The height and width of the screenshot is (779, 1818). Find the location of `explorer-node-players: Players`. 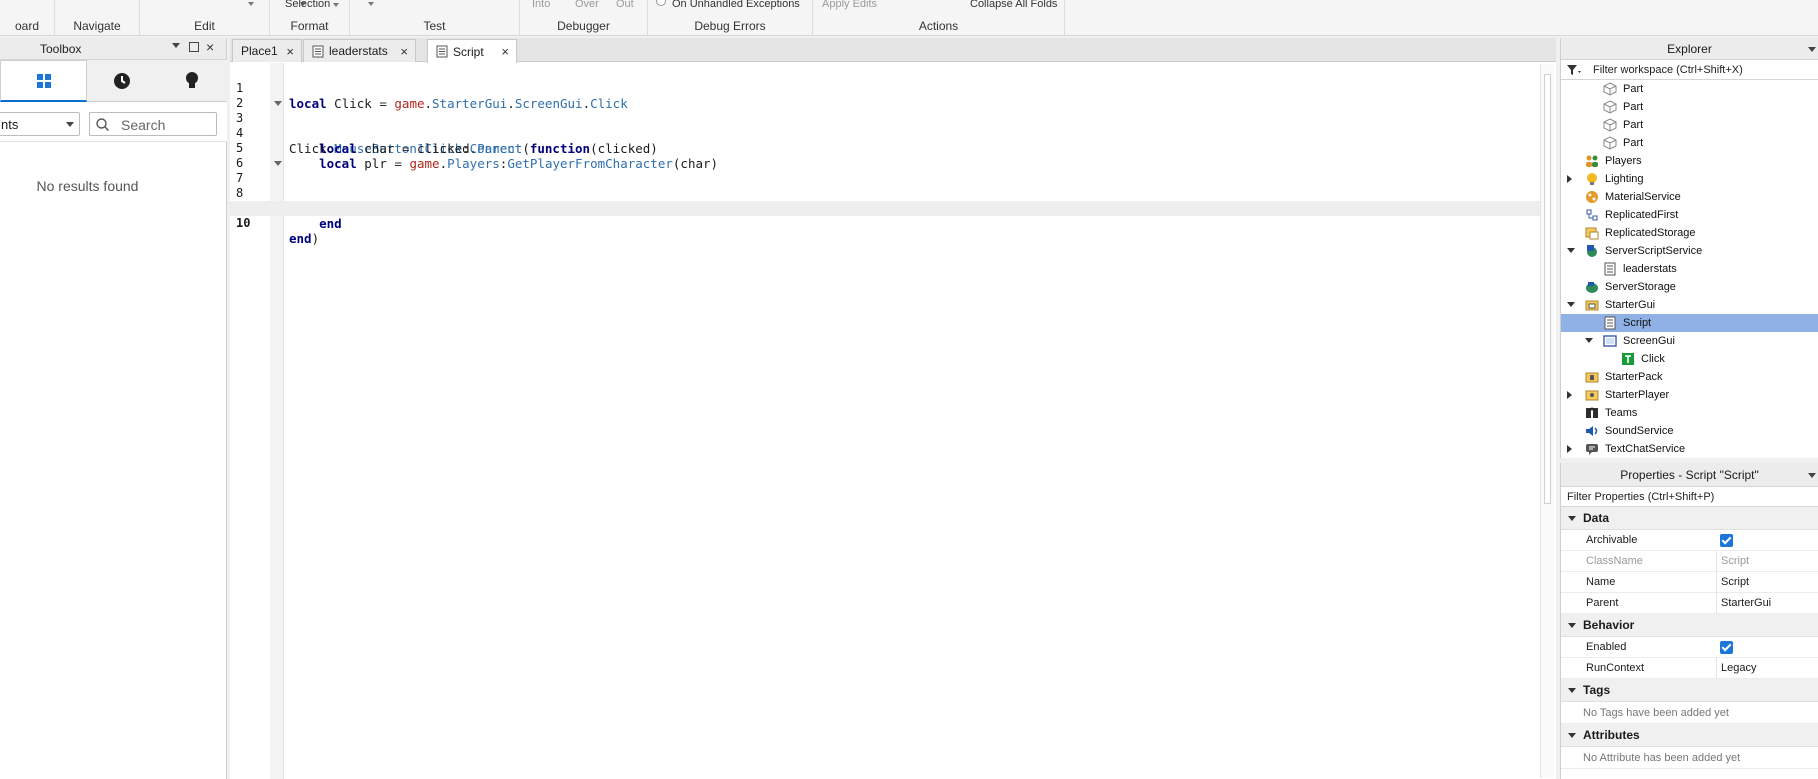

explorer-node-players: Players is located at coordinates (1689, 161).